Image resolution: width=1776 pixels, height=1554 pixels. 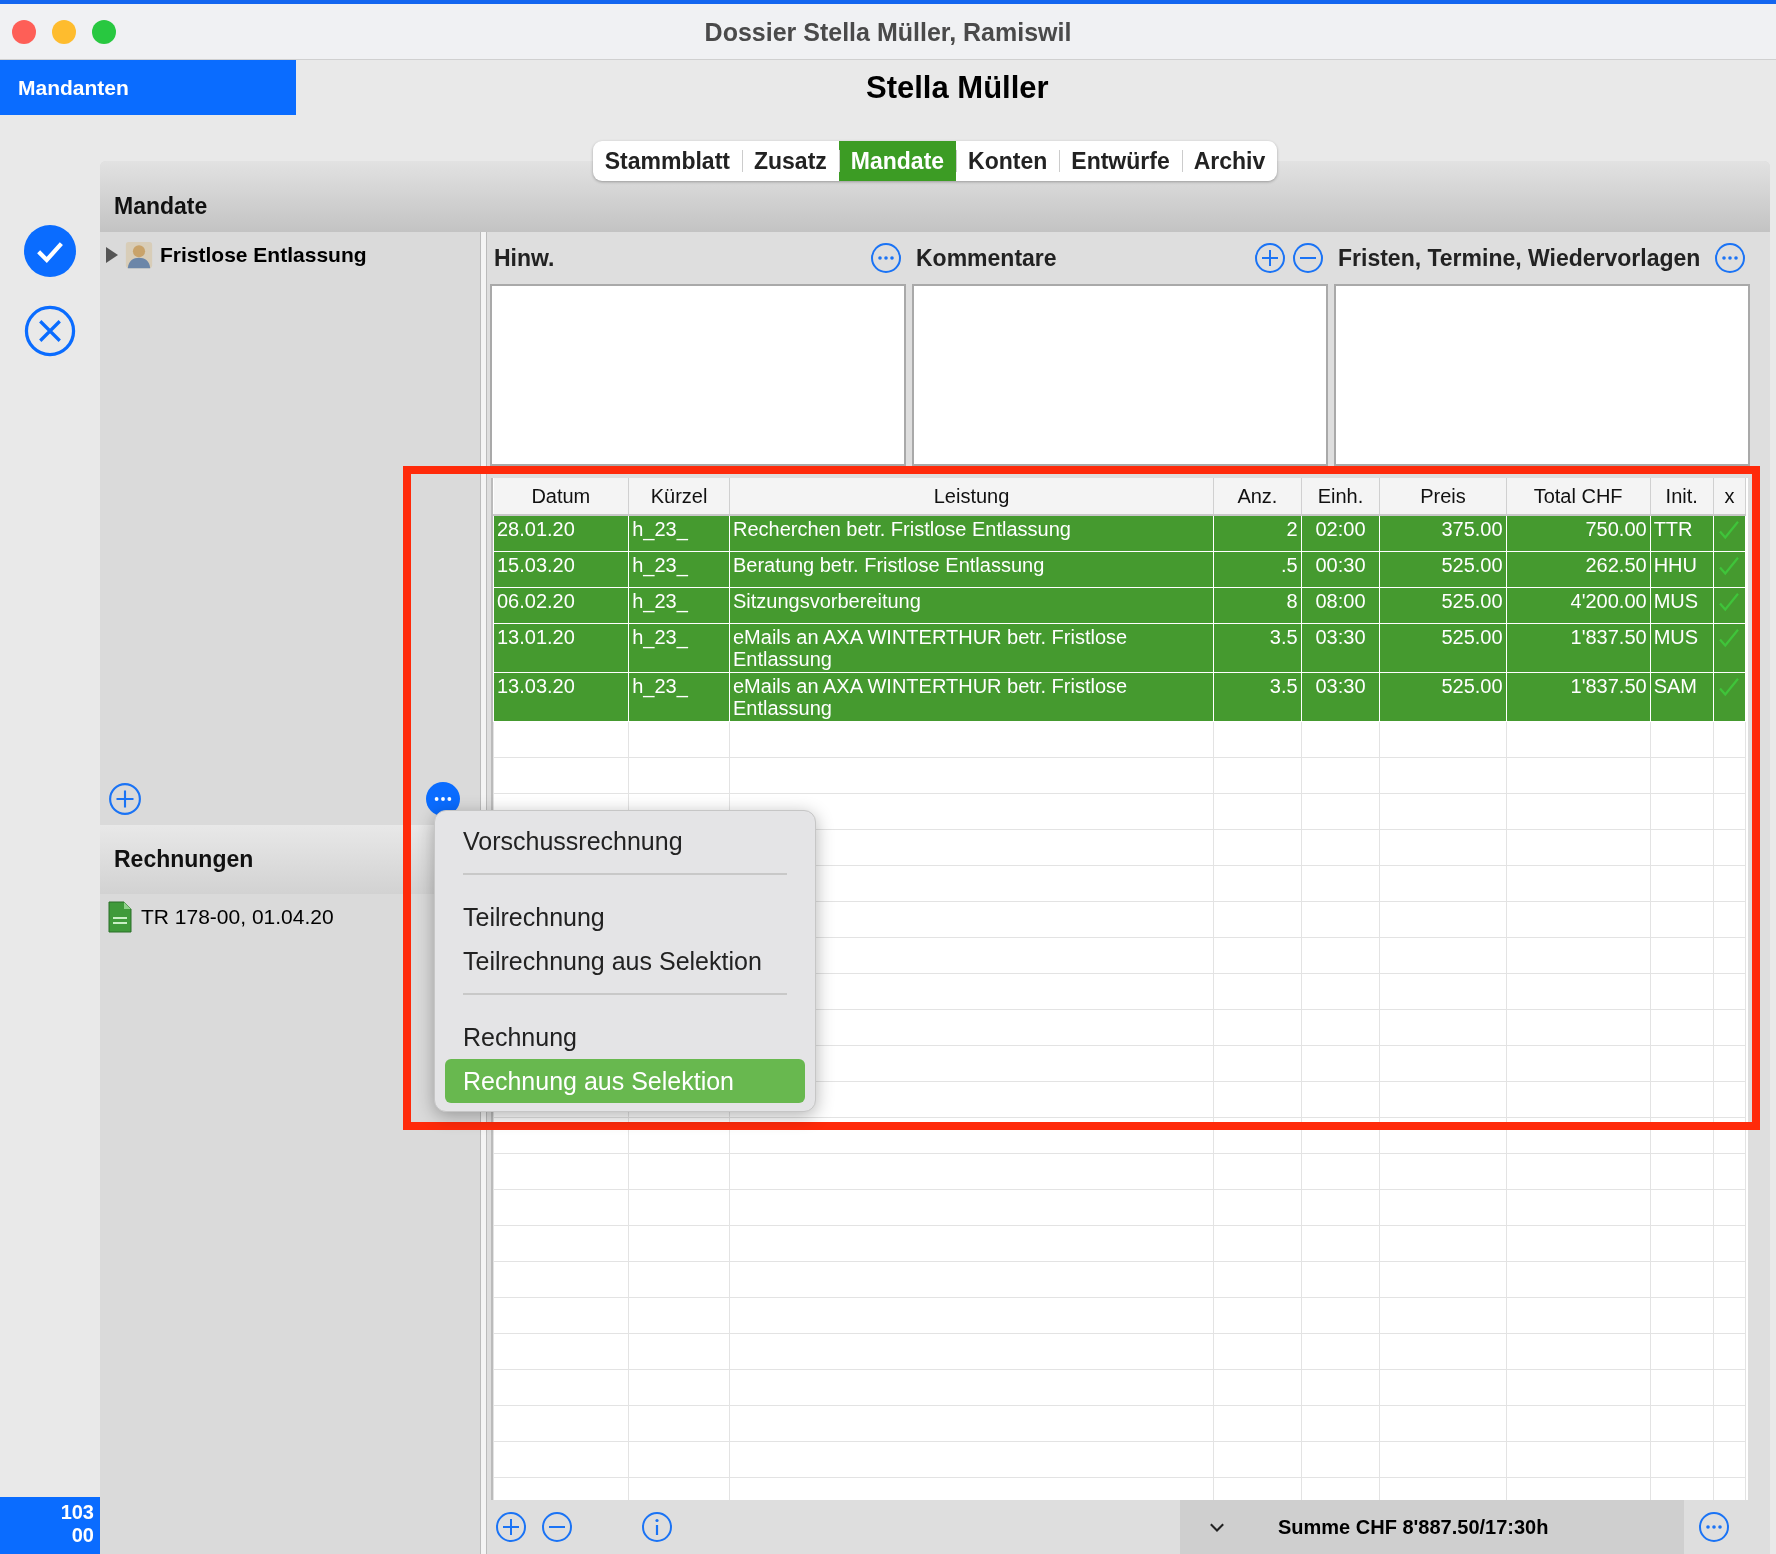 I want to click on table-cell: 06.02.20, so click(x=561, y=605).